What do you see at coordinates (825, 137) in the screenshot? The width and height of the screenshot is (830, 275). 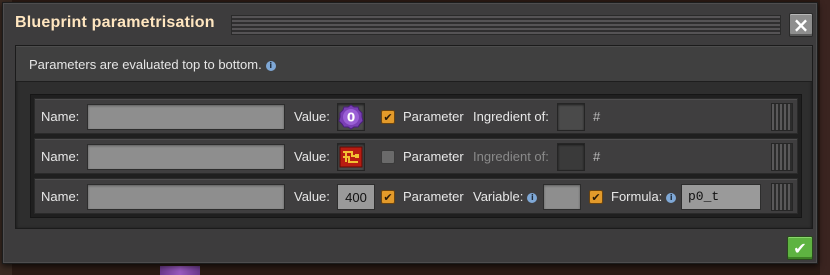 I see `background-right` at bounding box center [825, 137].